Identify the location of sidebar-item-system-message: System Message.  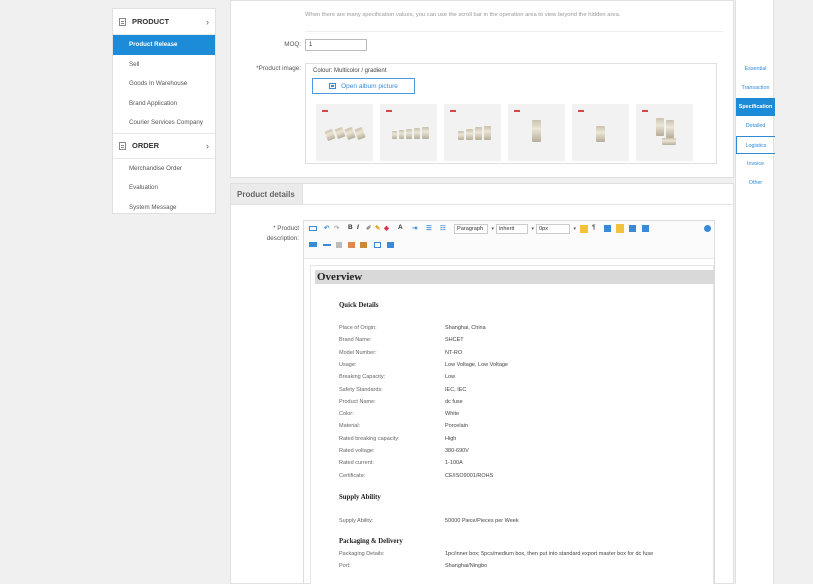
(164, 208).